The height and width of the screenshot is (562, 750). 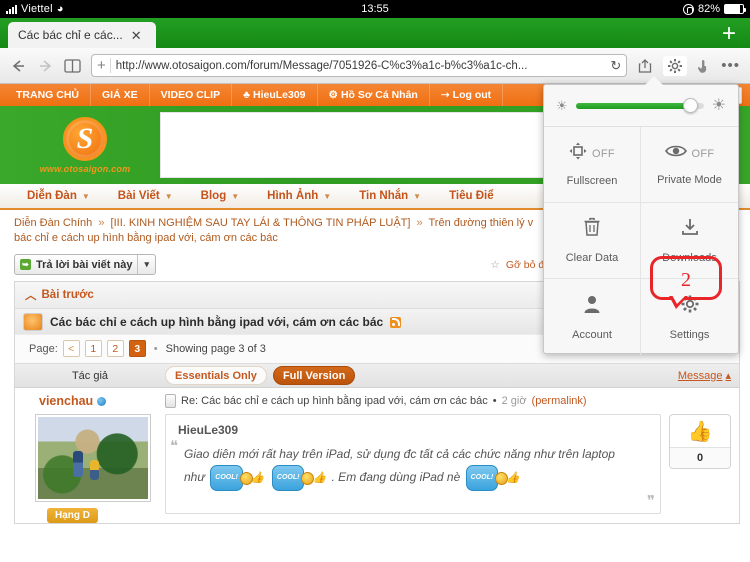 I want to click on person-icon, so click(x=592, y=306).